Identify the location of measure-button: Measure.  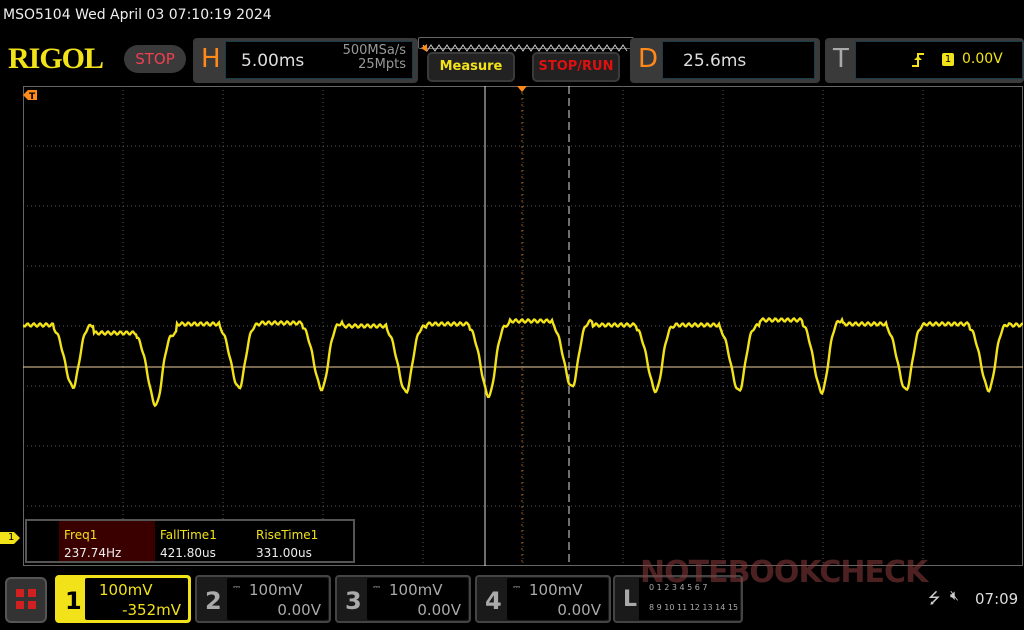
(471, 67).